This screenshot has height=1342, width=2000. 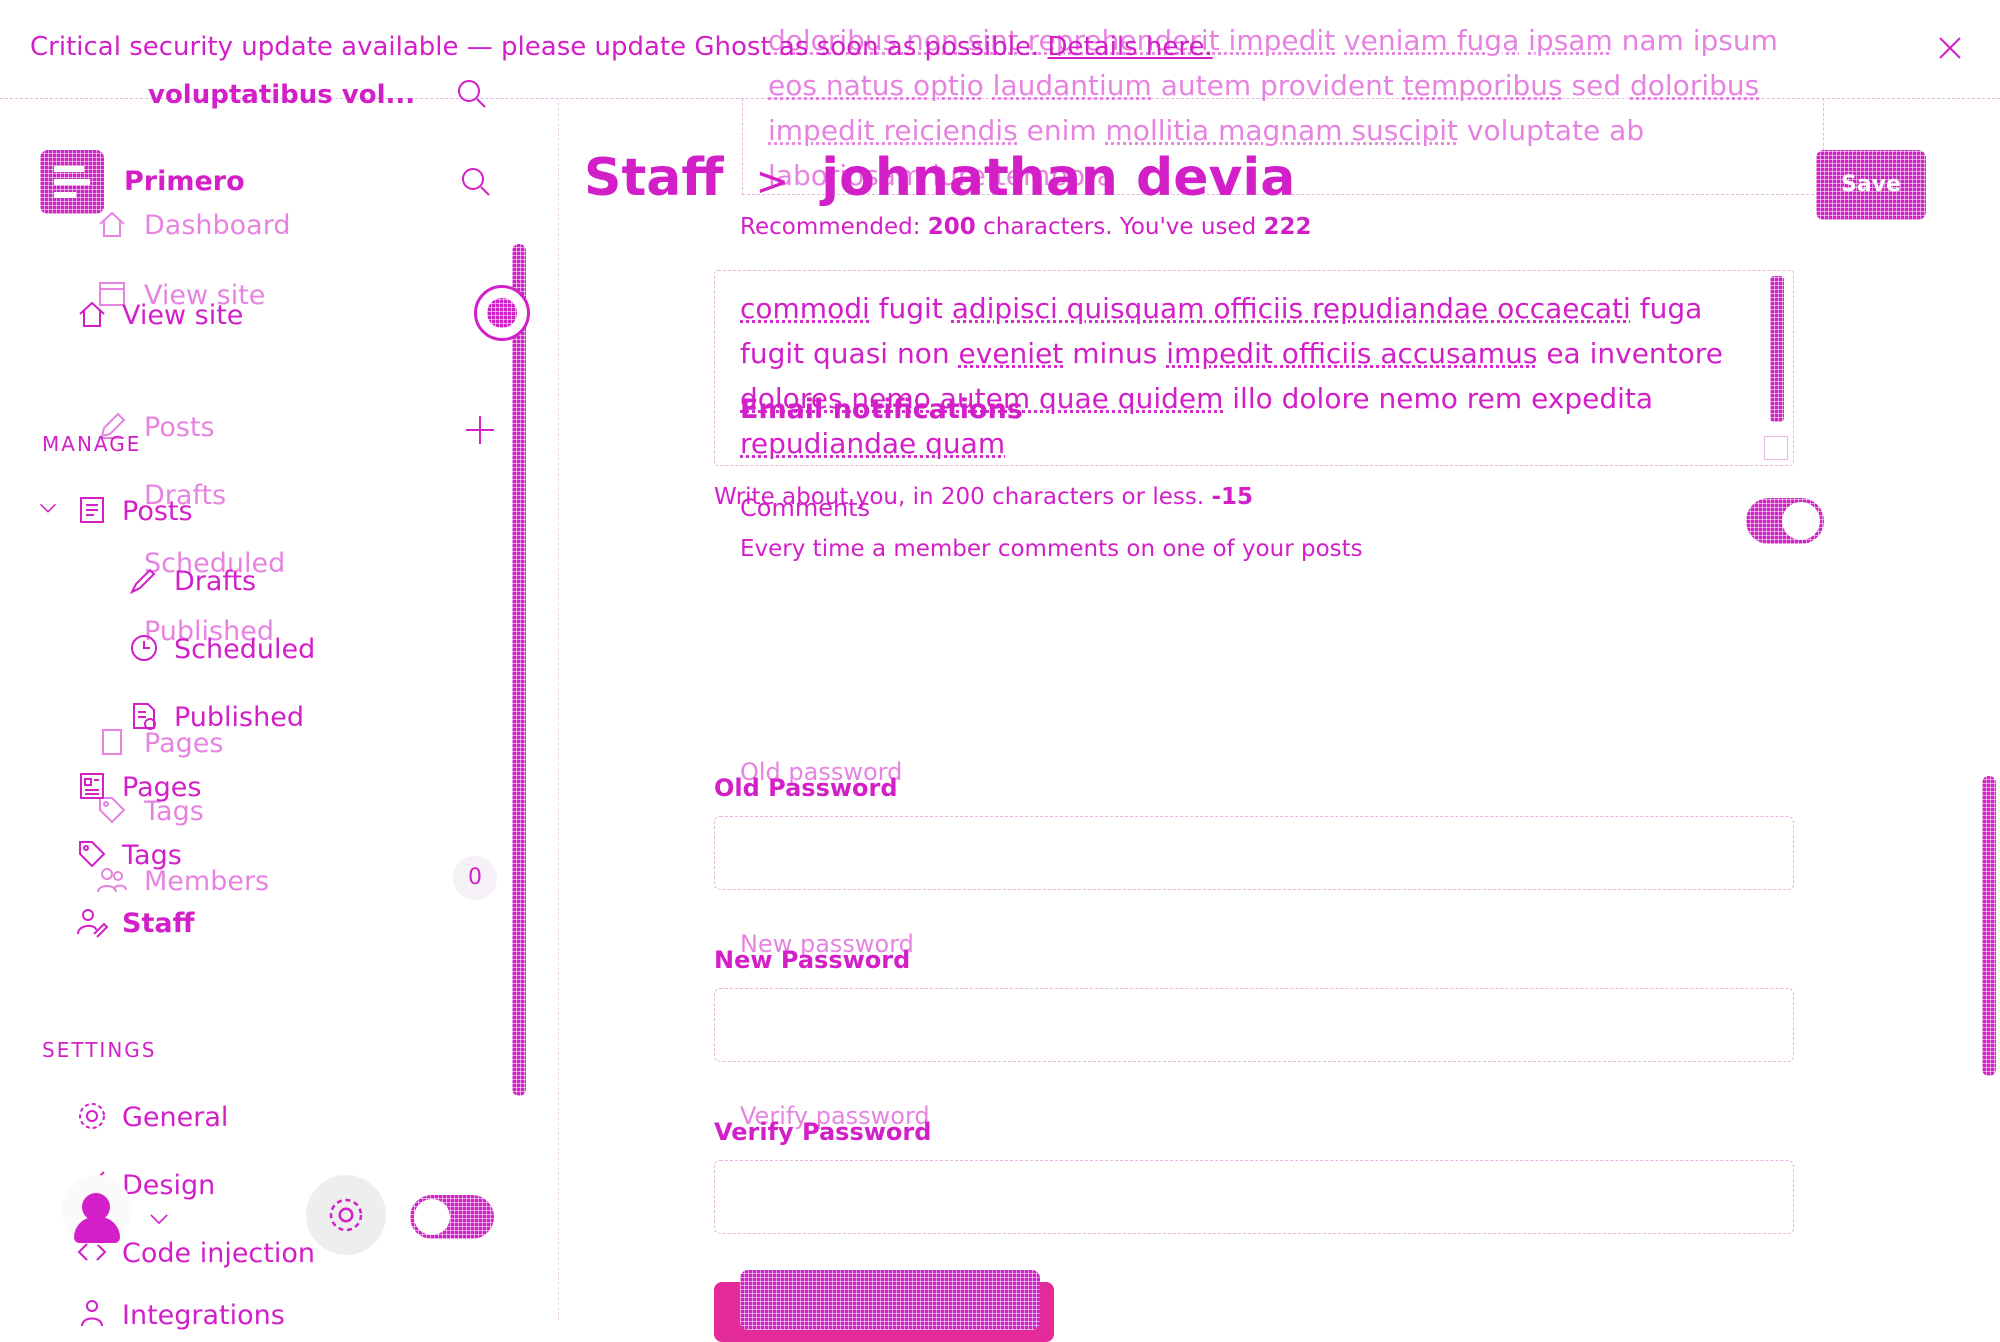 What do you see at coordinates (239, 717) in the screenshot?
I see `nav-published: Published` at bounding box center [239, 717].